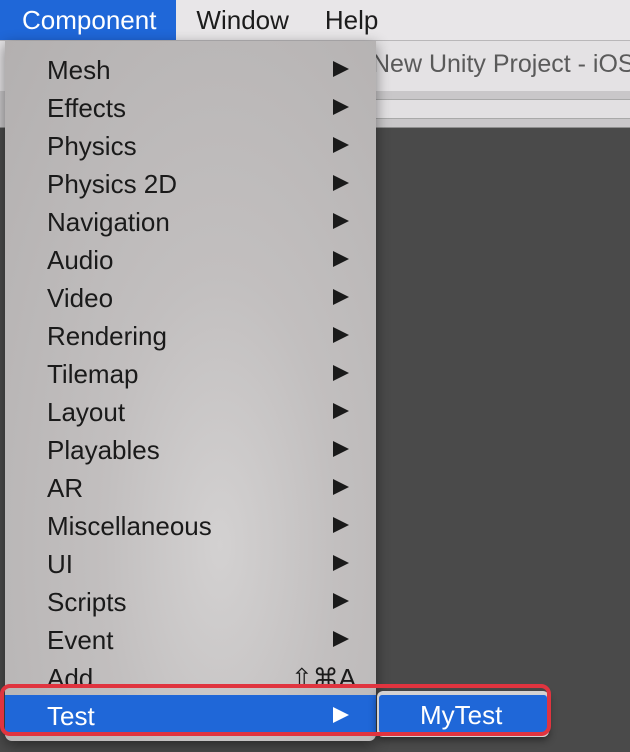  What do you see at coordinates (190, 562) in the screenshot?
I see `menu-item-ui: UI` at bounding box center [190, 562].